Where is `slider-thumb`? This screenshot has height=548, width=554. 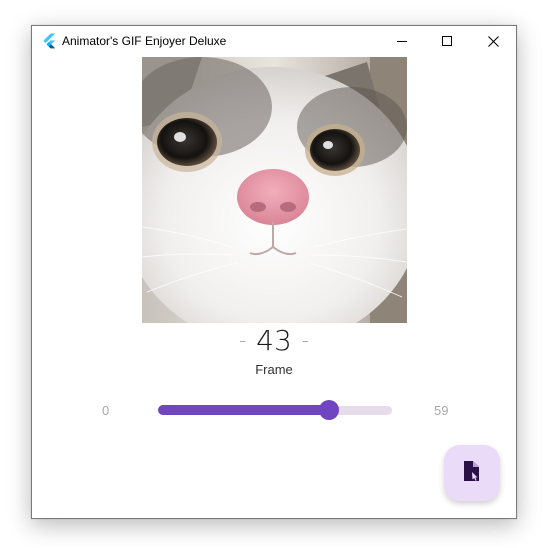
slider-thumb is located at coordinates (329, 410).